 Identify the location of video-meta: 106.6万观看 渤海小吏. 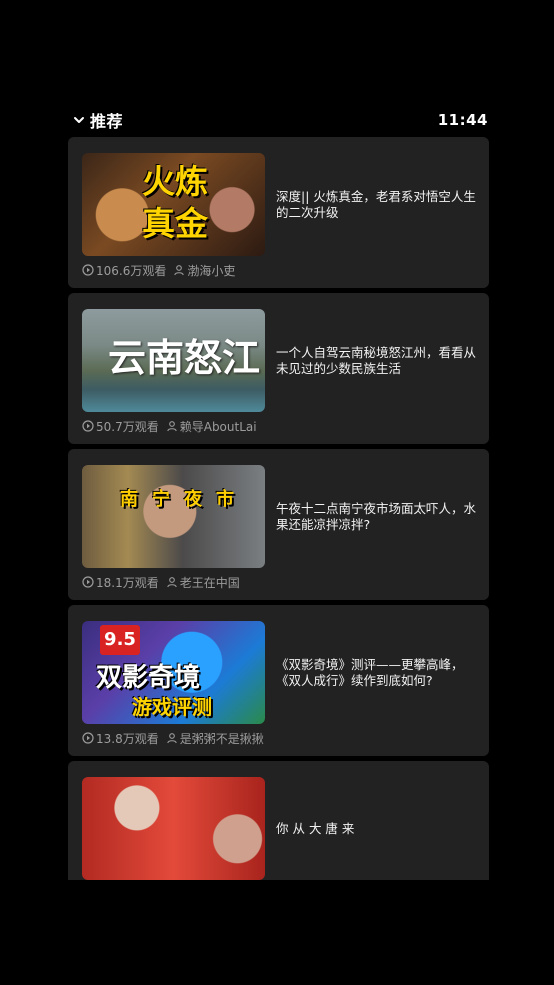
(158, 270).